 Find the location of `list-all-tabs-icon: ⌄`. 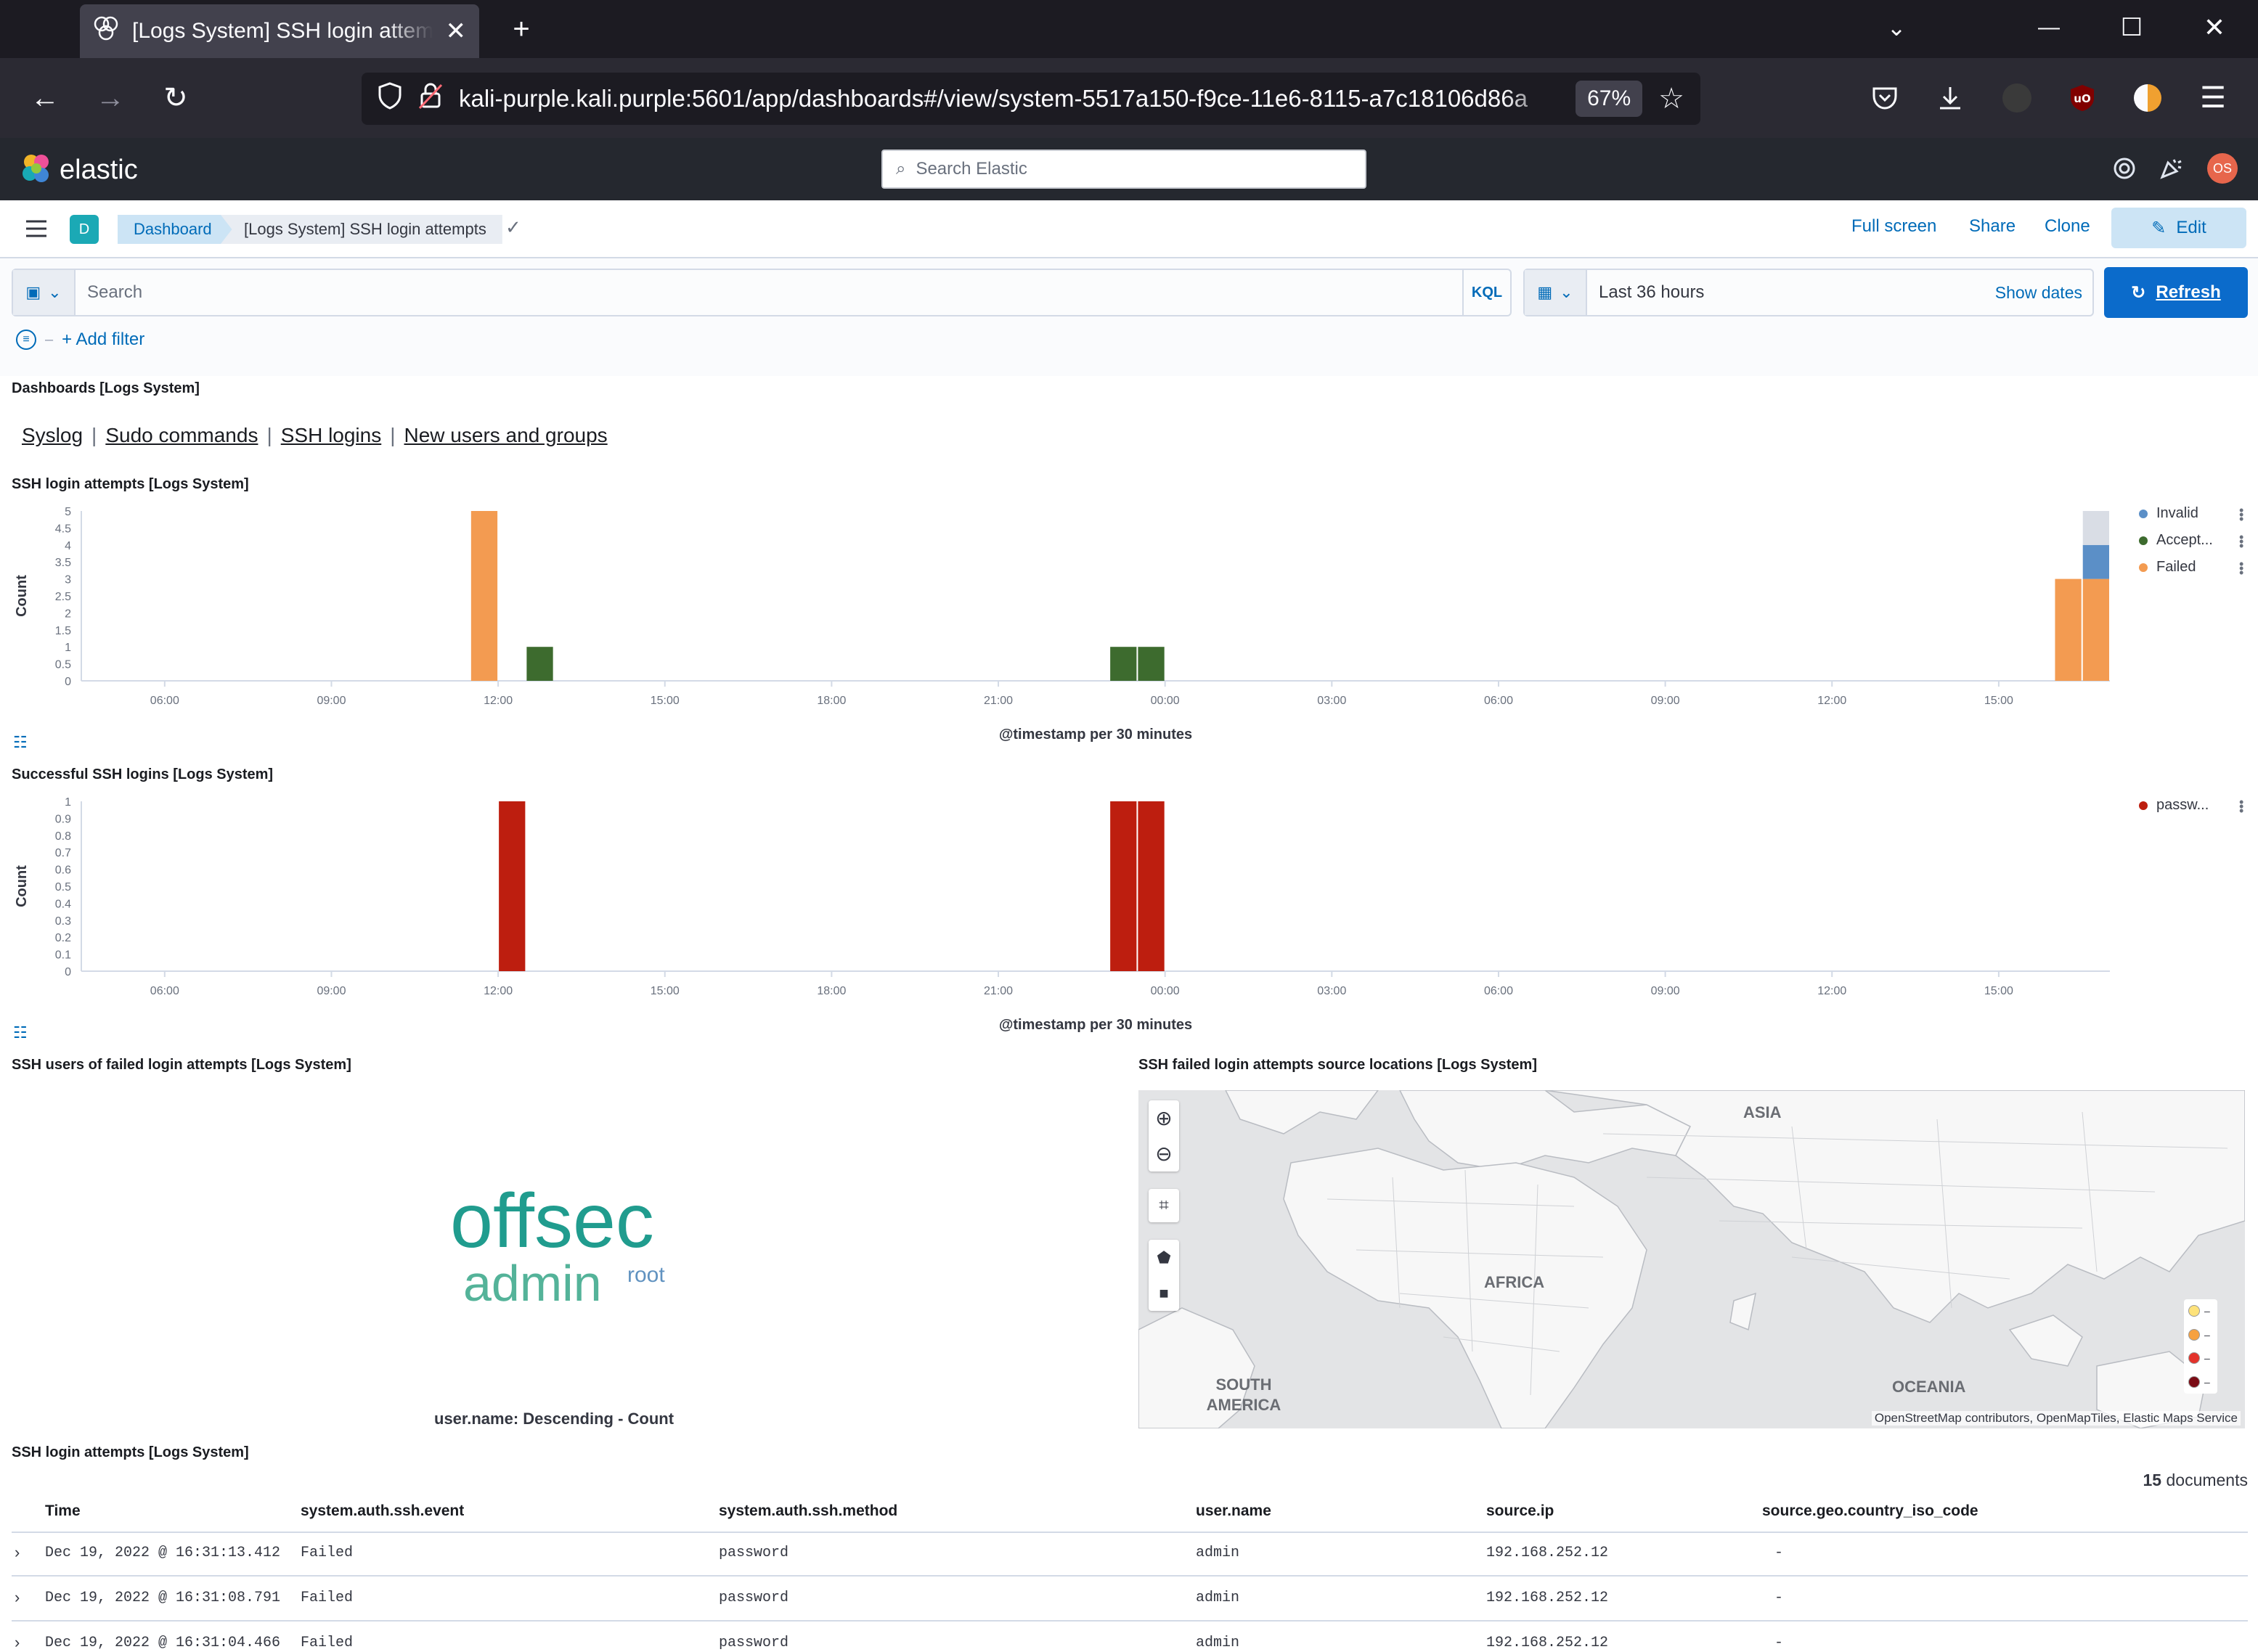

list-all-tabs-icon: ⌄ is located at coordinates (1896, 27).